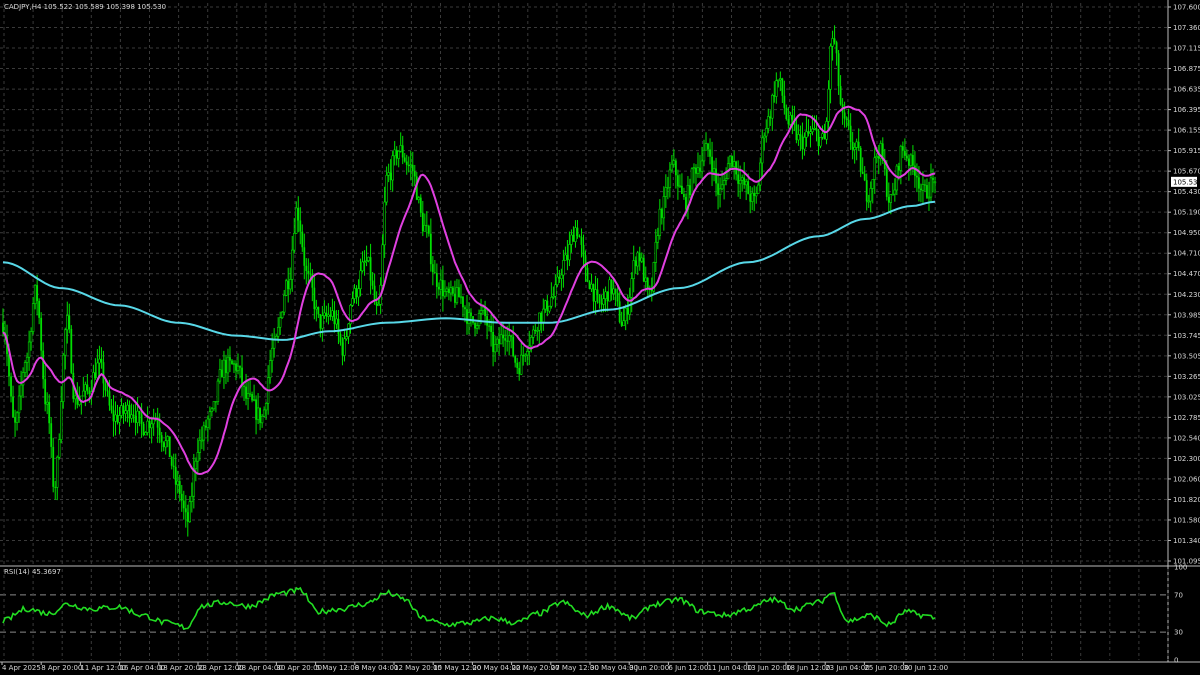  What do you see at coordinates (1176, 661) in the screenshot?
I see `rsi-tick-label: 0` at bounding box center [1176, 661].